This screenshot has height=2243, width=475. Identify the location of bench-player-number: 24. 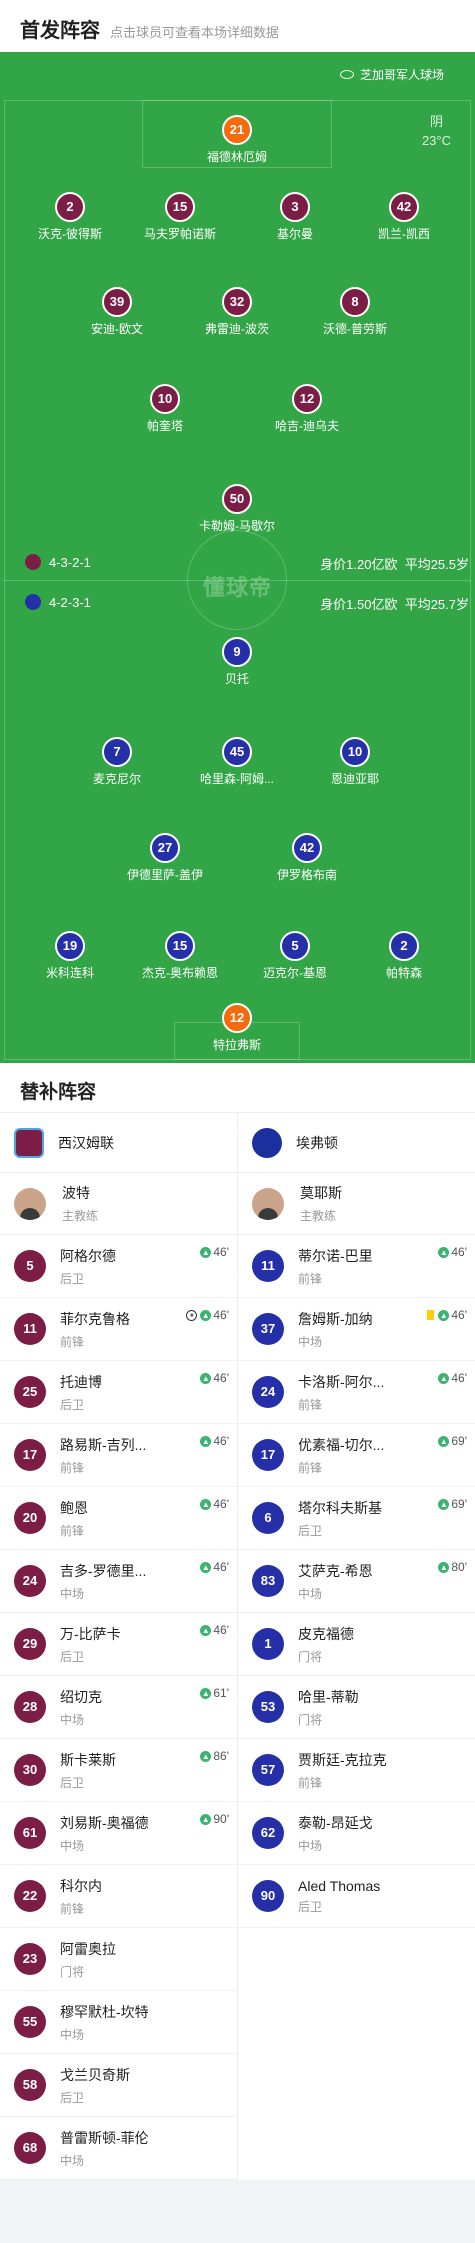
(30, 1581).